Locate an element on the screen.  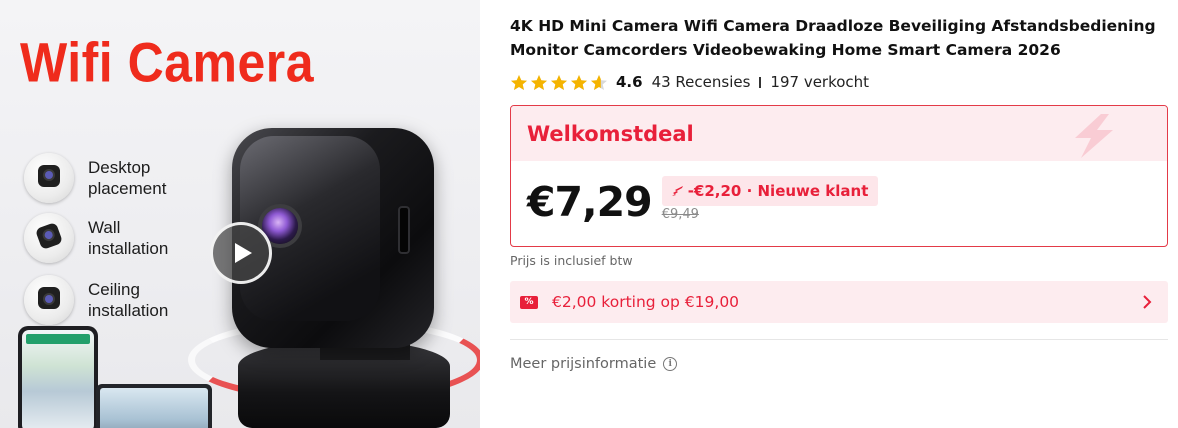
coupon-text: €2,00 korting op €19,00 is located at coordinates (646, 302).